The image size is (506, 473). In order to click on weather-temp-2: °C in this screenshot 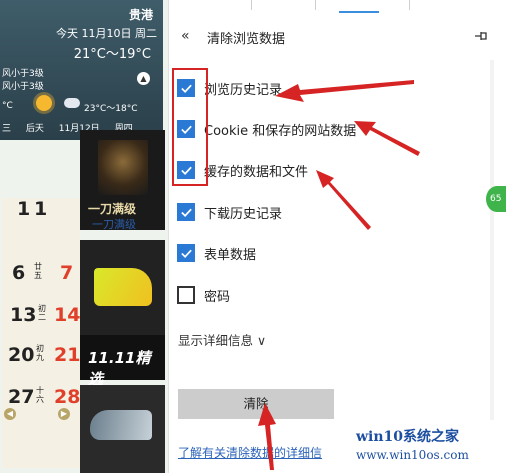, I will do `click(7, 106)`.